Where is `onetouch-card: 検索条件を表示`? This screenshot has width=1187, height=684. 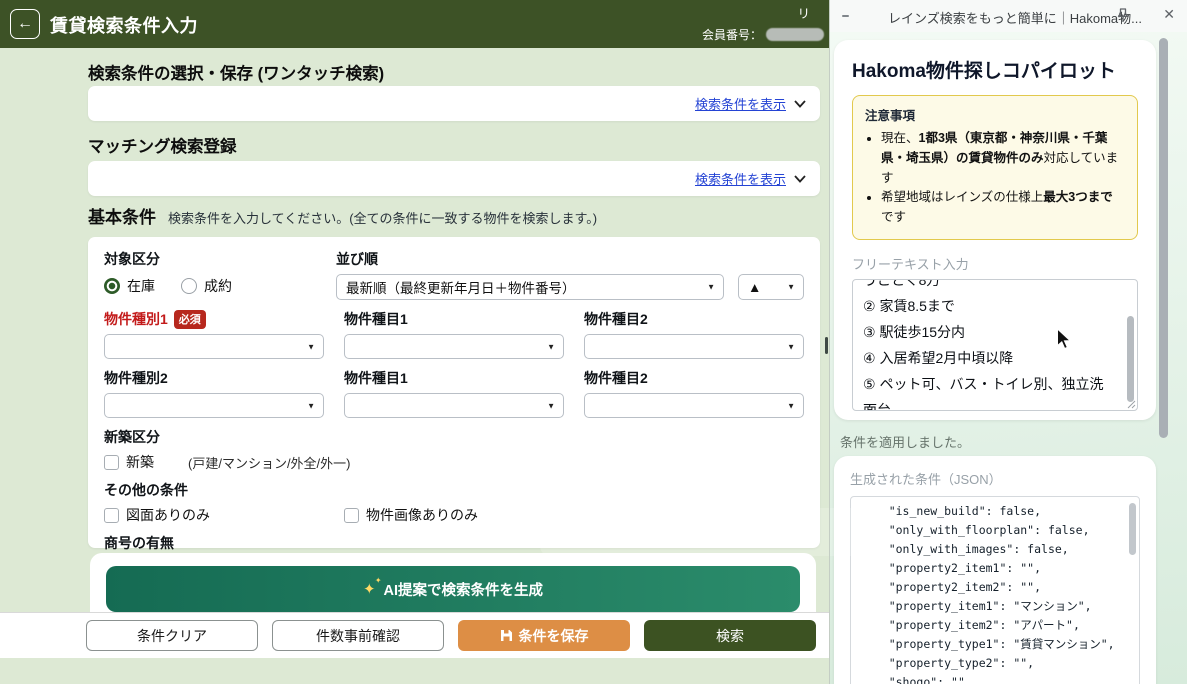 onetouch-card: 検索条件を表示 is located at coordinates (454, 103).